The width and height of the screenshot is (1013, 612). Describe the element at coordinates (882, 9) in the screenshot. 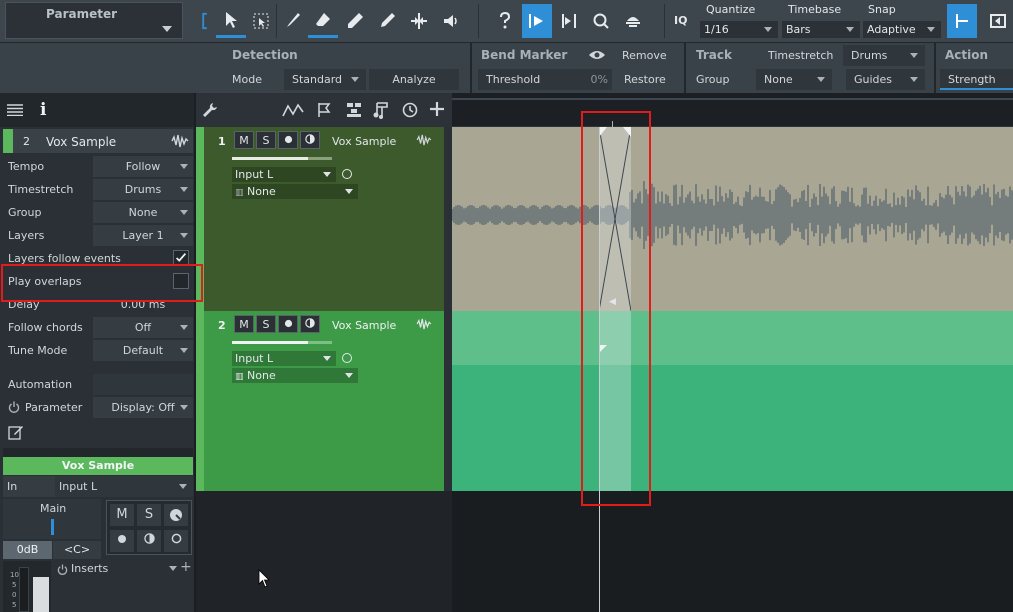

I see `snap-label: Snap` at that location.